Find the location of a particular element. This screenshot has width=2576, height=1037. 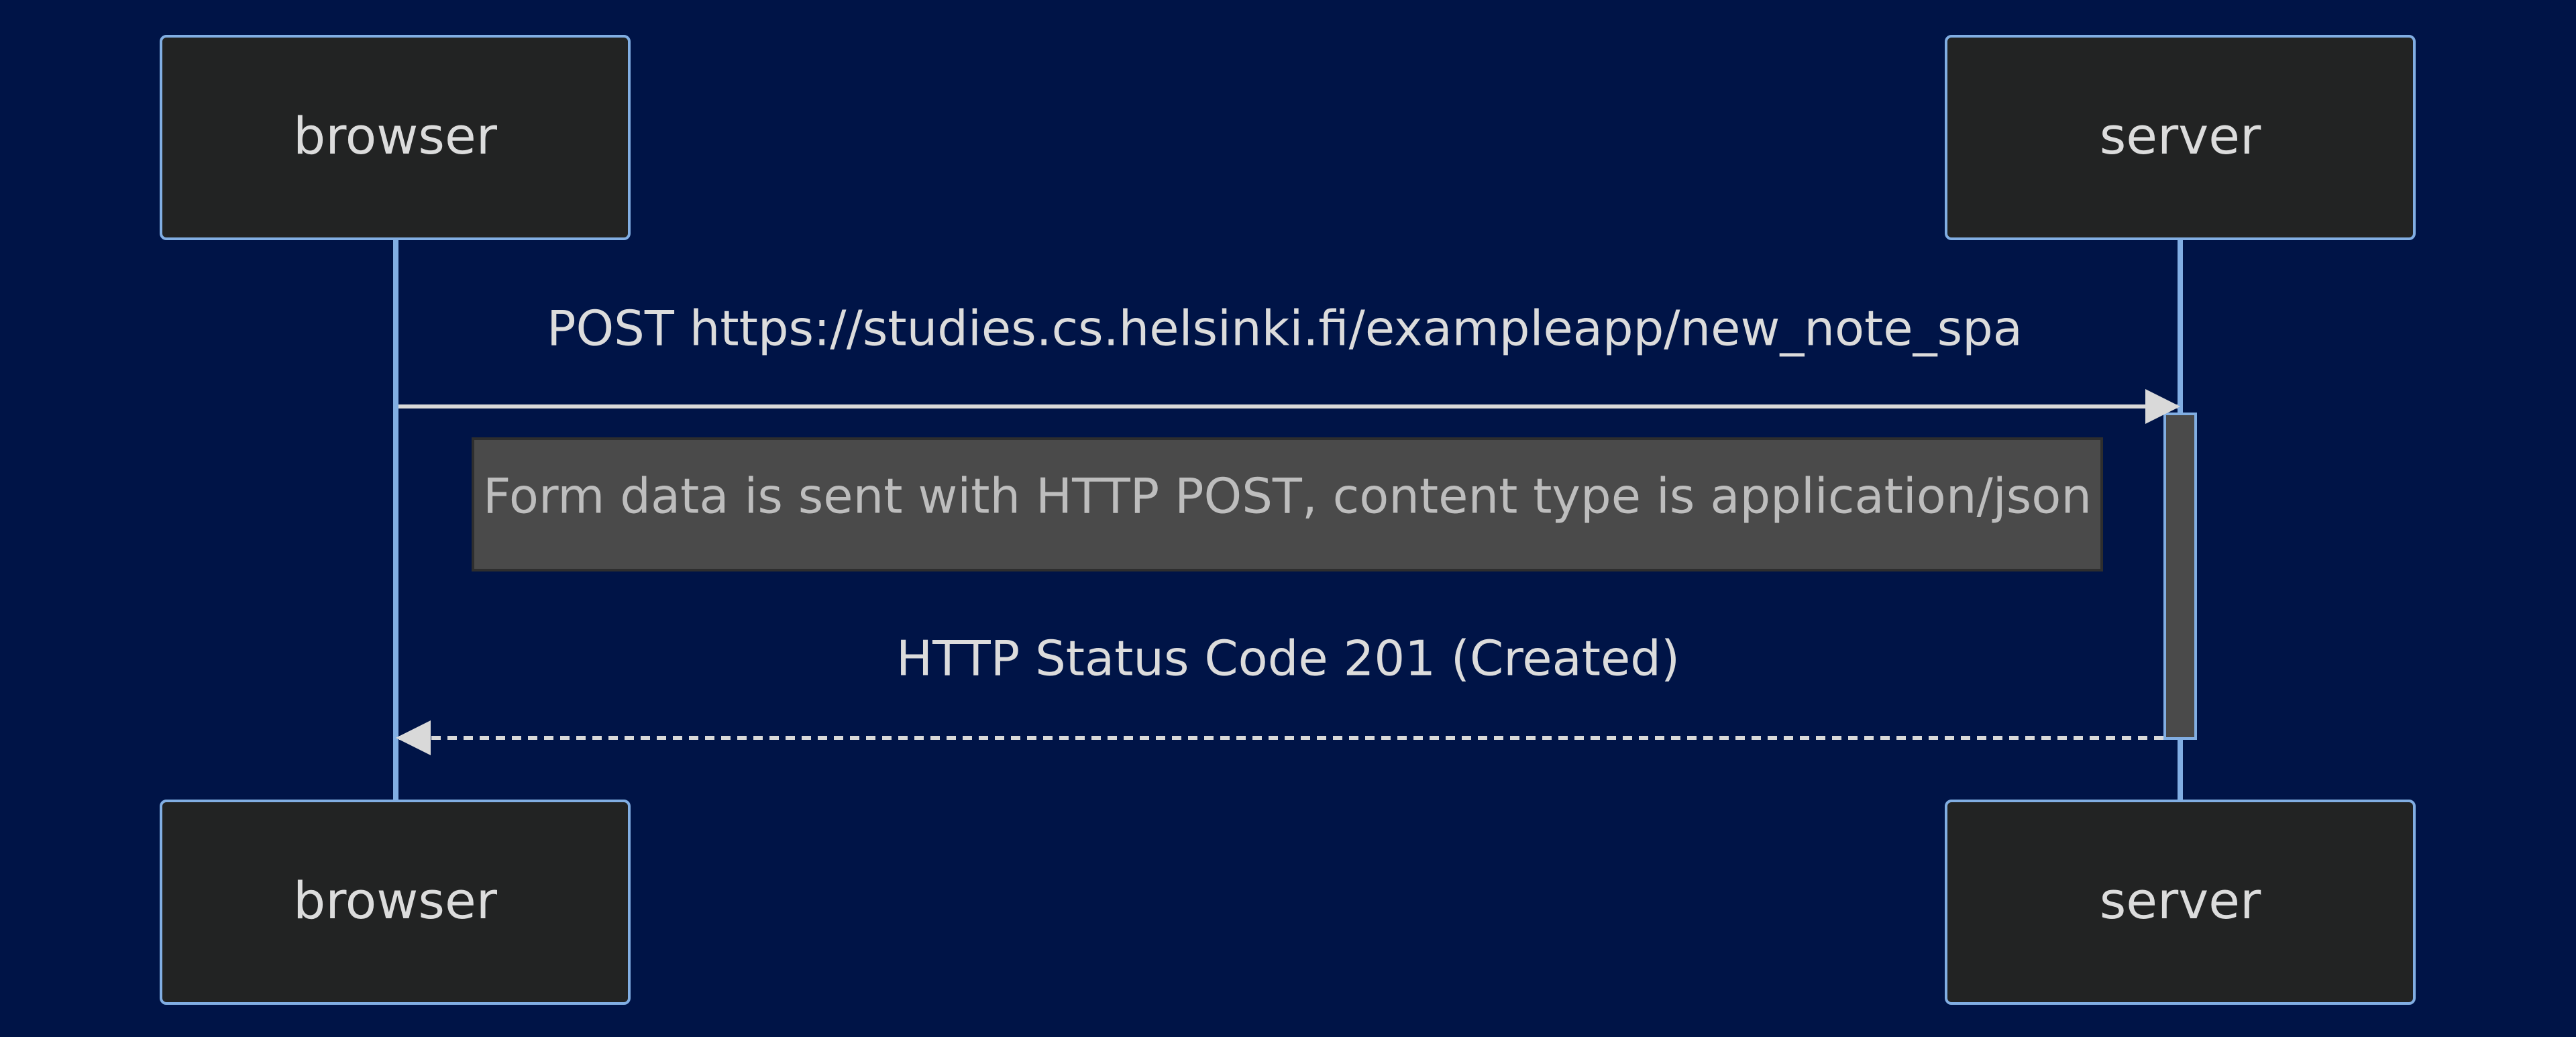

message-response-label: HTTP Status Code 201 (Created) is located at coordinates (1288, 659).